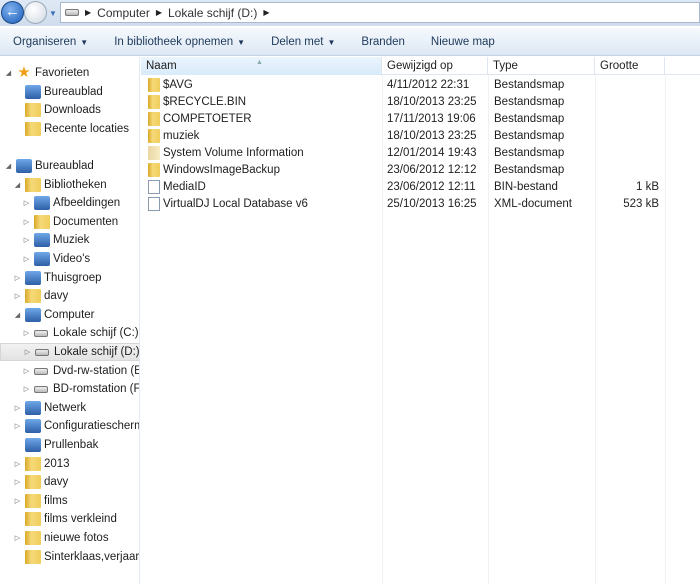 This screenshot has height=584, width=700. Describe the element at coordinates (69, 203) in the screenshot. I see `nav-item: ▷ Afbeeldingen` at that location.